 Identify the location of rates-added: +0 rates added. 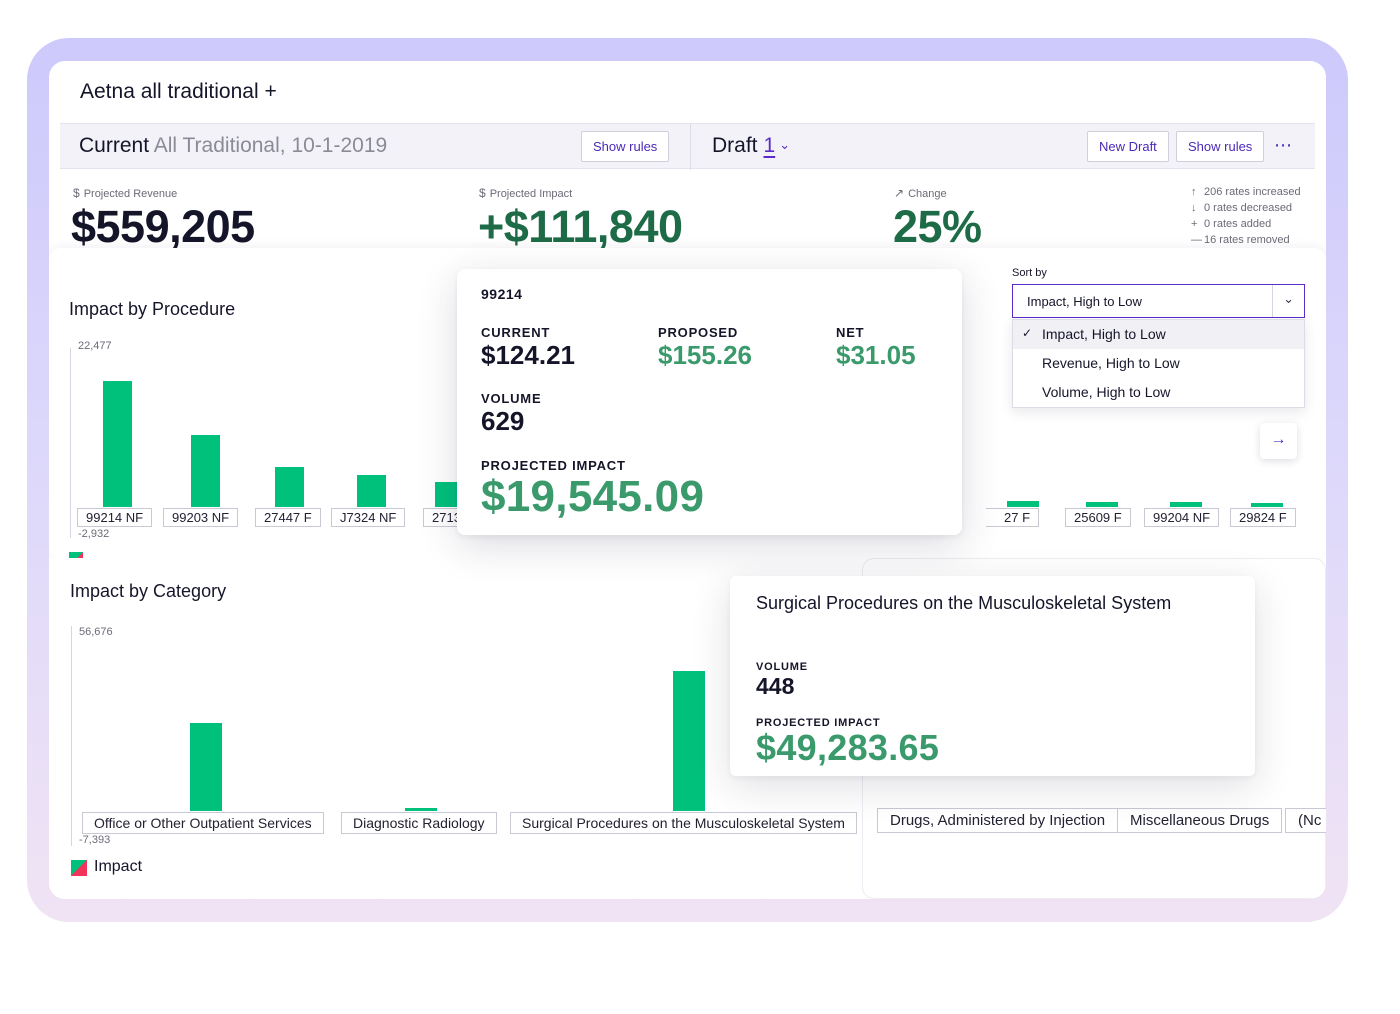
(1231, 224).